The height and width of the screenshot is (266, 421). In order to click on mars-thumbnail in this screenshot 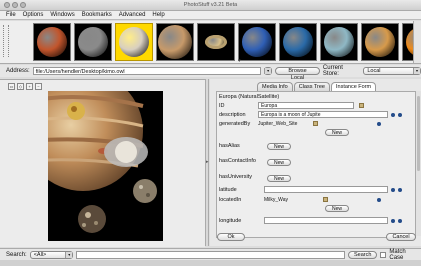, I will do `click(52, 42)`.